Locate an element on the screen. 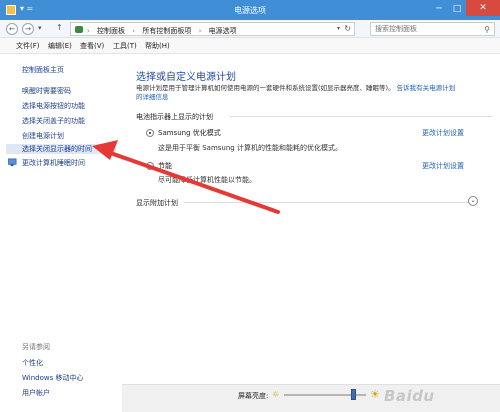 This screenshot has height=412, width=500. control-panel-icon is located at coordinates (79, 29).